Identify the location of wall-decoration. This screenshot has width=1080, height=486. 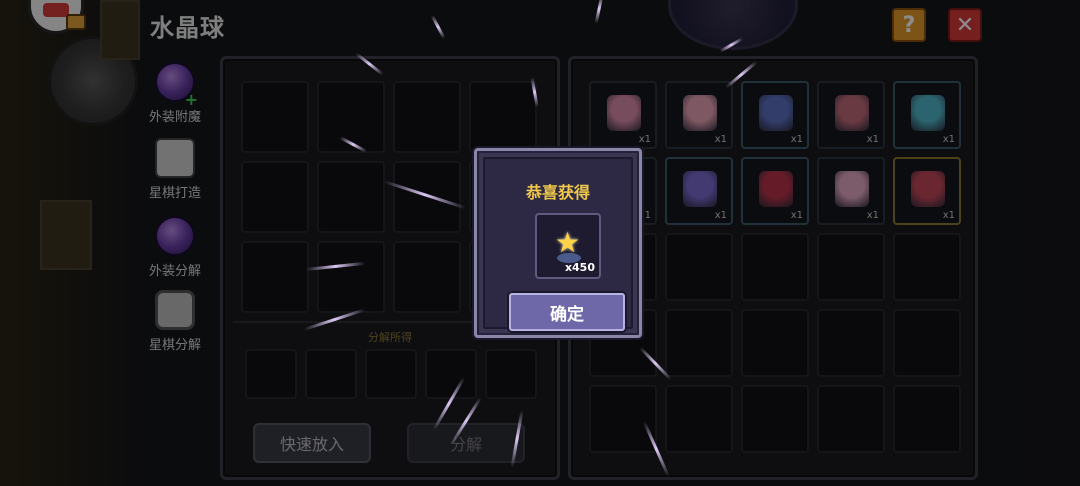
(120, 30).